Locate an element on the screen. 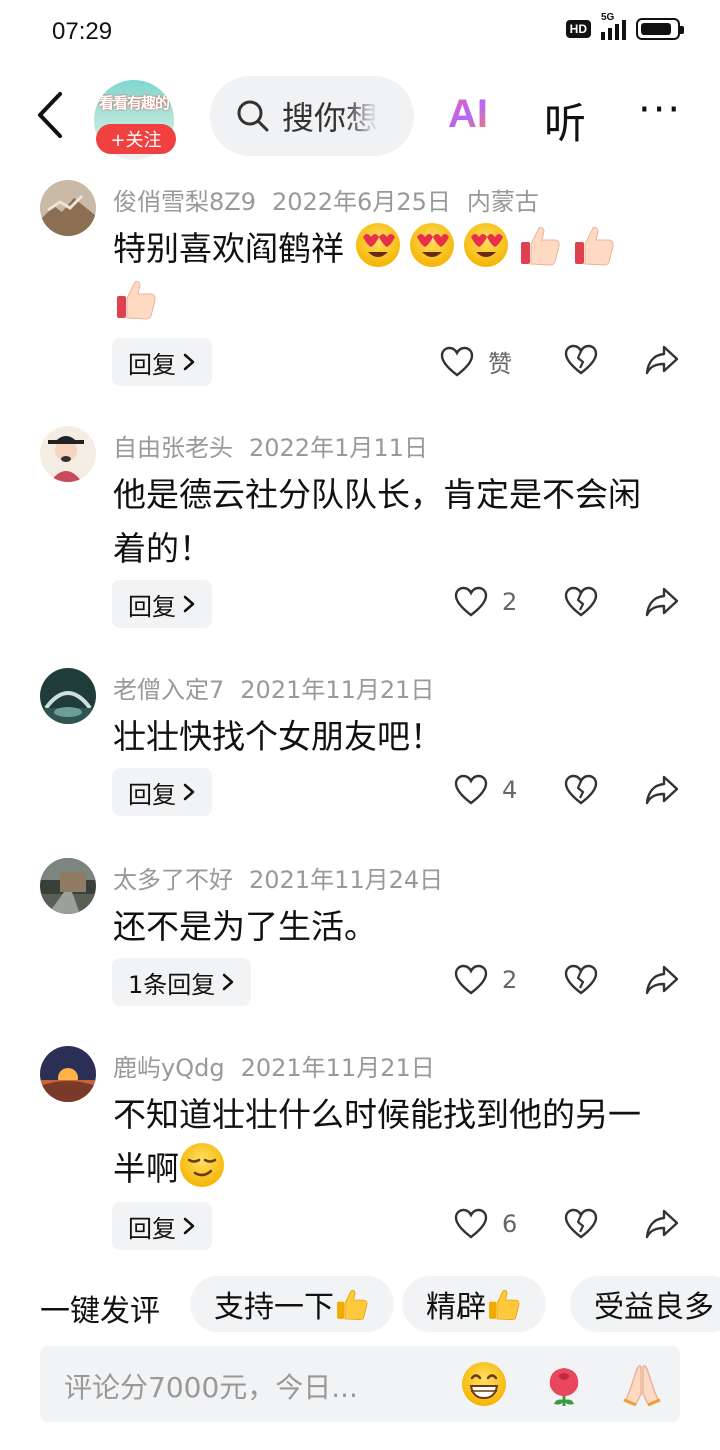  quick-comment-chip: 精辟 is located at coordinates (474, 1304).